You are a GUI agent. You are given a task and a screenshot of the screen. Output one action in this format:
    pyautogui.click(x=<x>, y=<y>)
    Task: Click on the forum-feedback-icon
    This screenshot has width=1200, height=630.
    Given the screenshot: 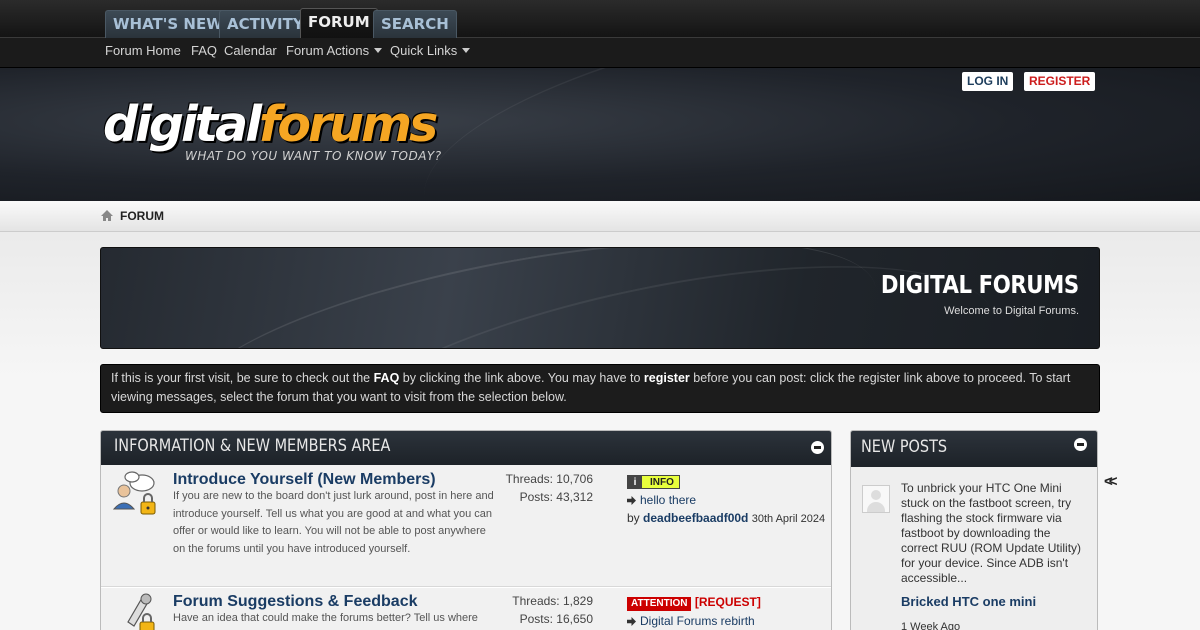 What is the action you would take?
    pyautogui.click(x=141, y=611)
    